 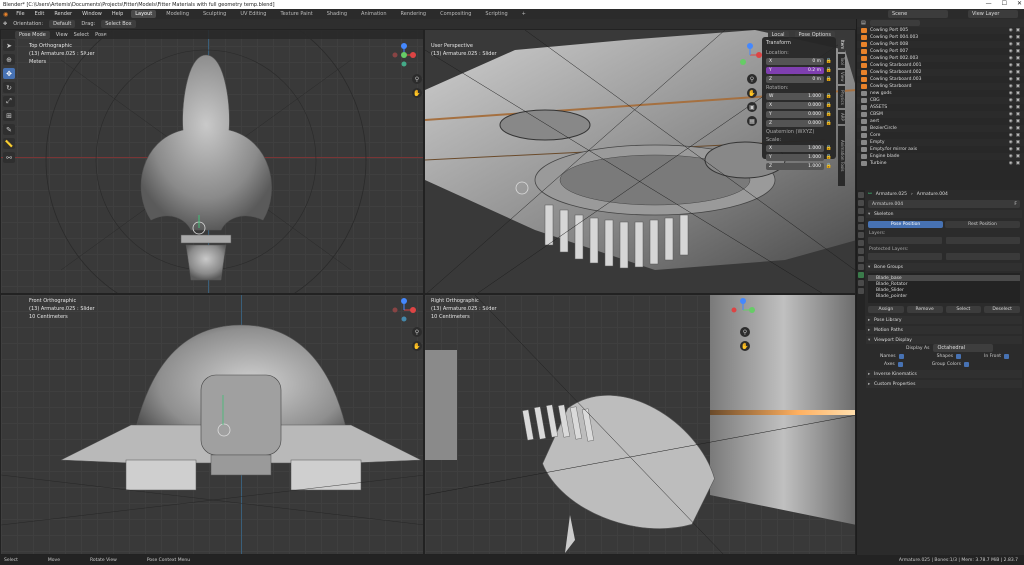 What do you see at coordinates (795, 123) in the screenshot?
I see `rotation-z-field: Z 0.000` at bounding box center [795, 123].